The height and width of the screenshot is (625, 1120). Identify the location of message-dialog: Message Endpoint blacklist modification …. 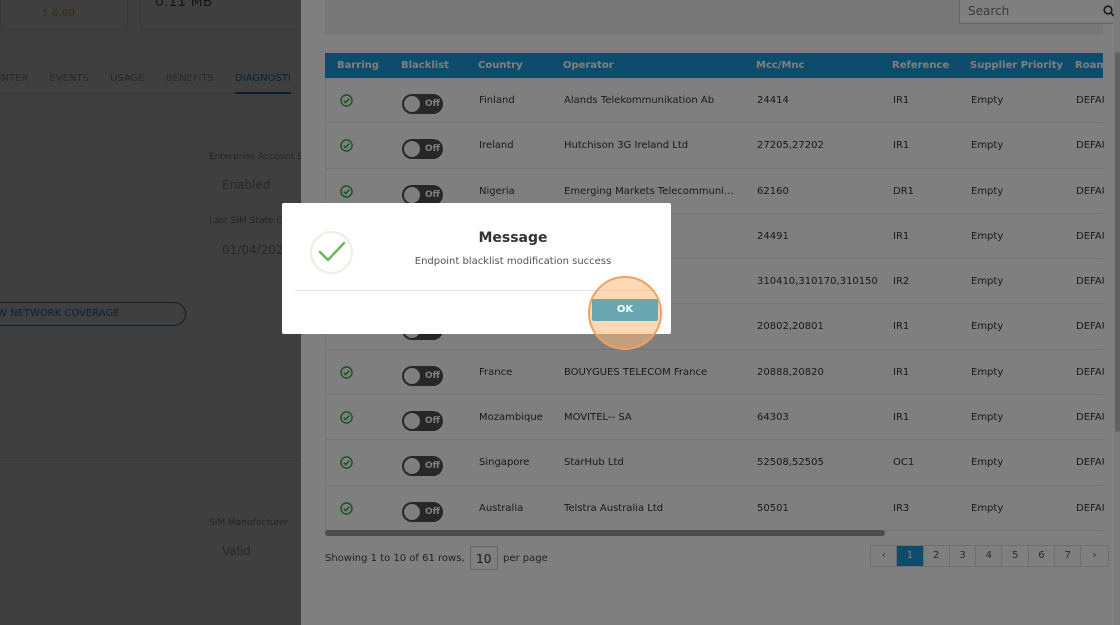
(476, 276).